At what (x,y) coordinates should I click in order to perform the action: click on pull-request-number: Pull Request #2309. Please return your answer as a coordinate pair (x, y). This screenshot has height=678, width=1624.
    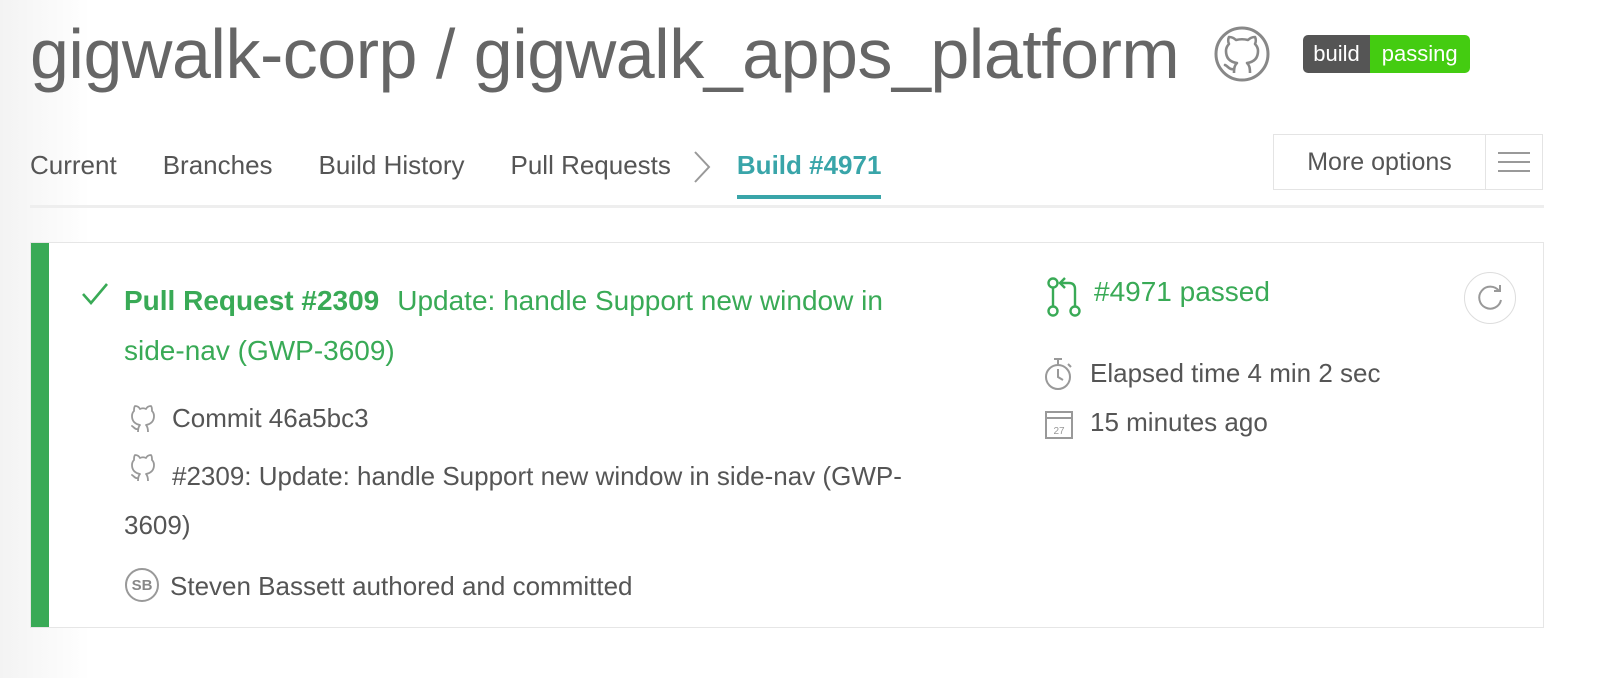
    Looking at the image, I should click on (251, 300).